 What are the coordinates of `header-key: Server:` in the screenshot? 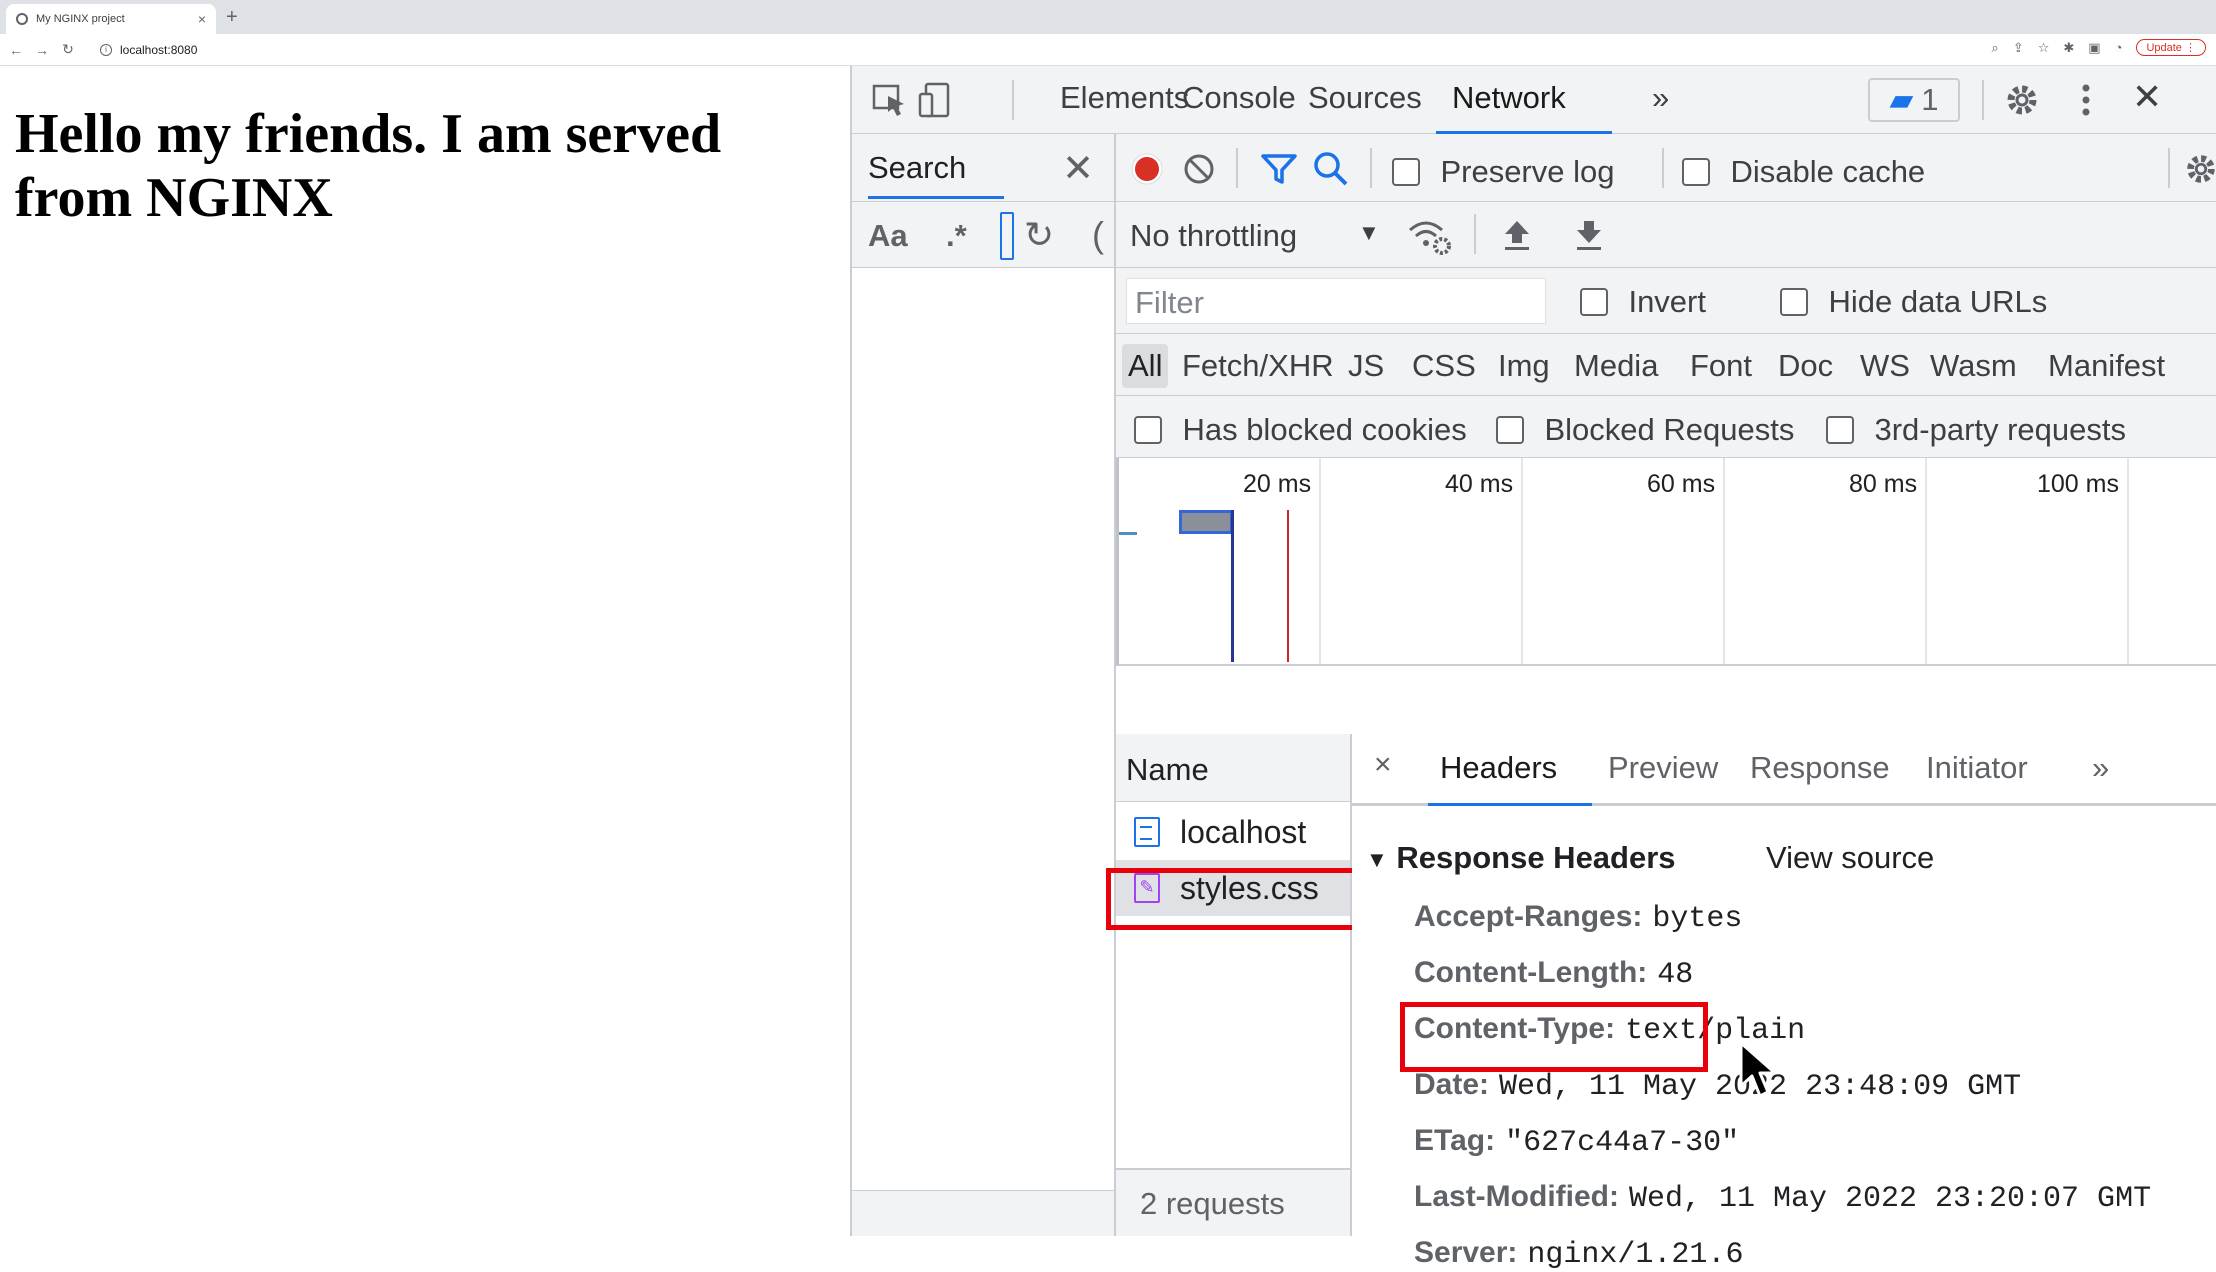 It's located at (1466, 1252).